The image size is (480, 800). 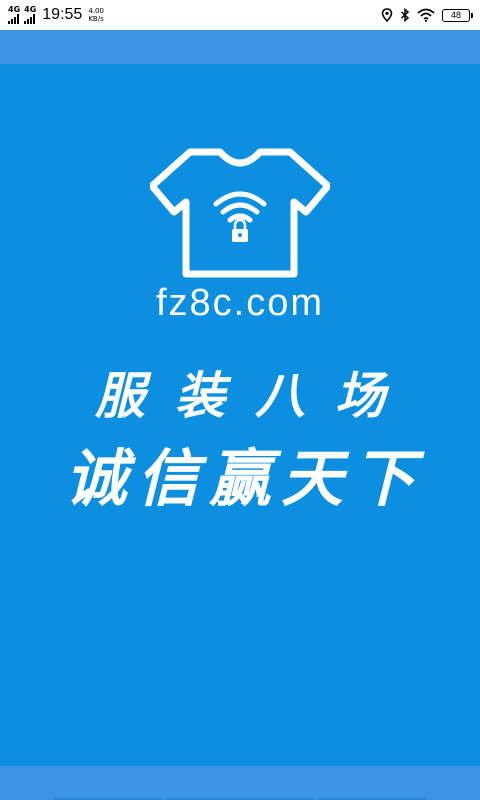 I want to click on tshirt-wifi-lock-icon, so click(x=240, y=213).